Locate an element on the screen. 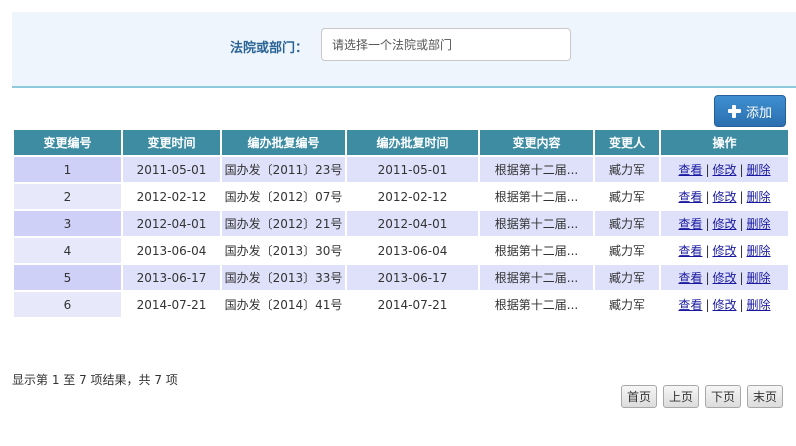 The width and height of the screenshot is (796, 446). column-header: 操作 is located at coordinates (724, 142).